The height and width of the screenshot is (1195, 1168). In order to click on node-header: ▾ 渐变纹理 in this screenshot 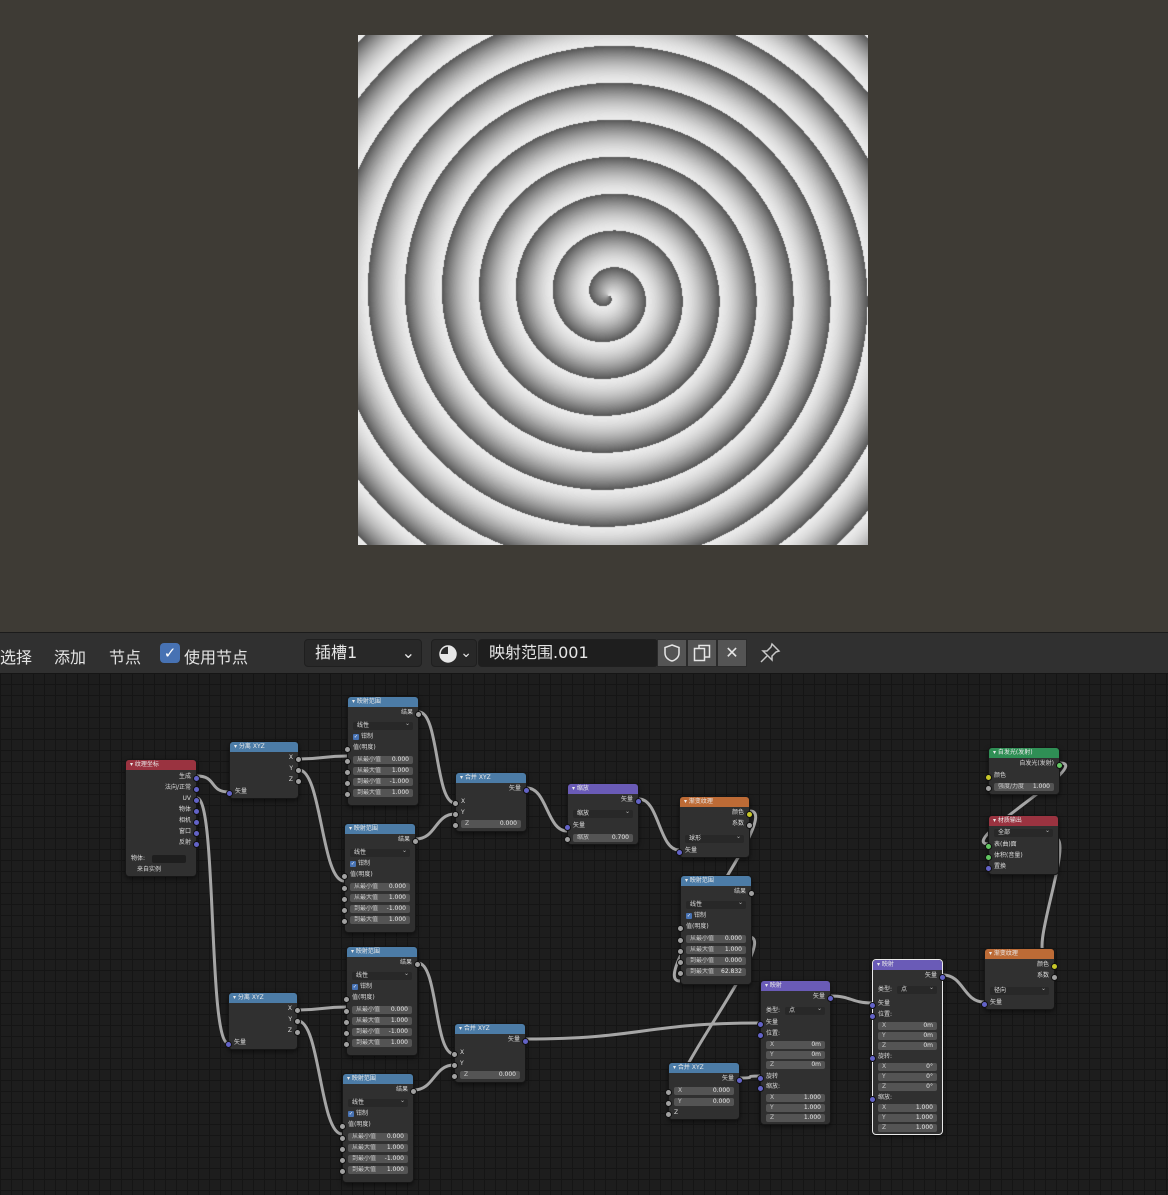, I will do `click(1019, 954)`.